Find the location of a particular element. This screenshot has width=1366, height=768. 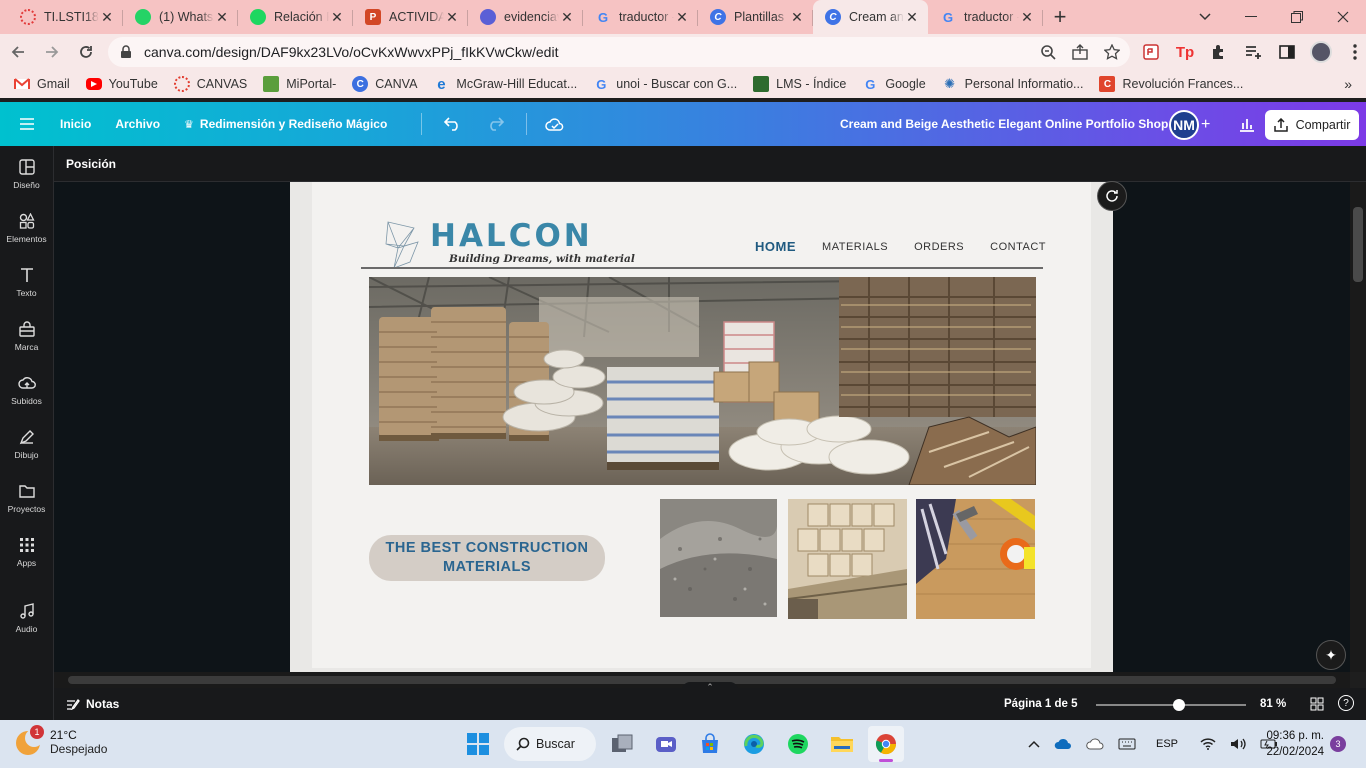

warehouse-hero-image is located at coordinates (702, 381).